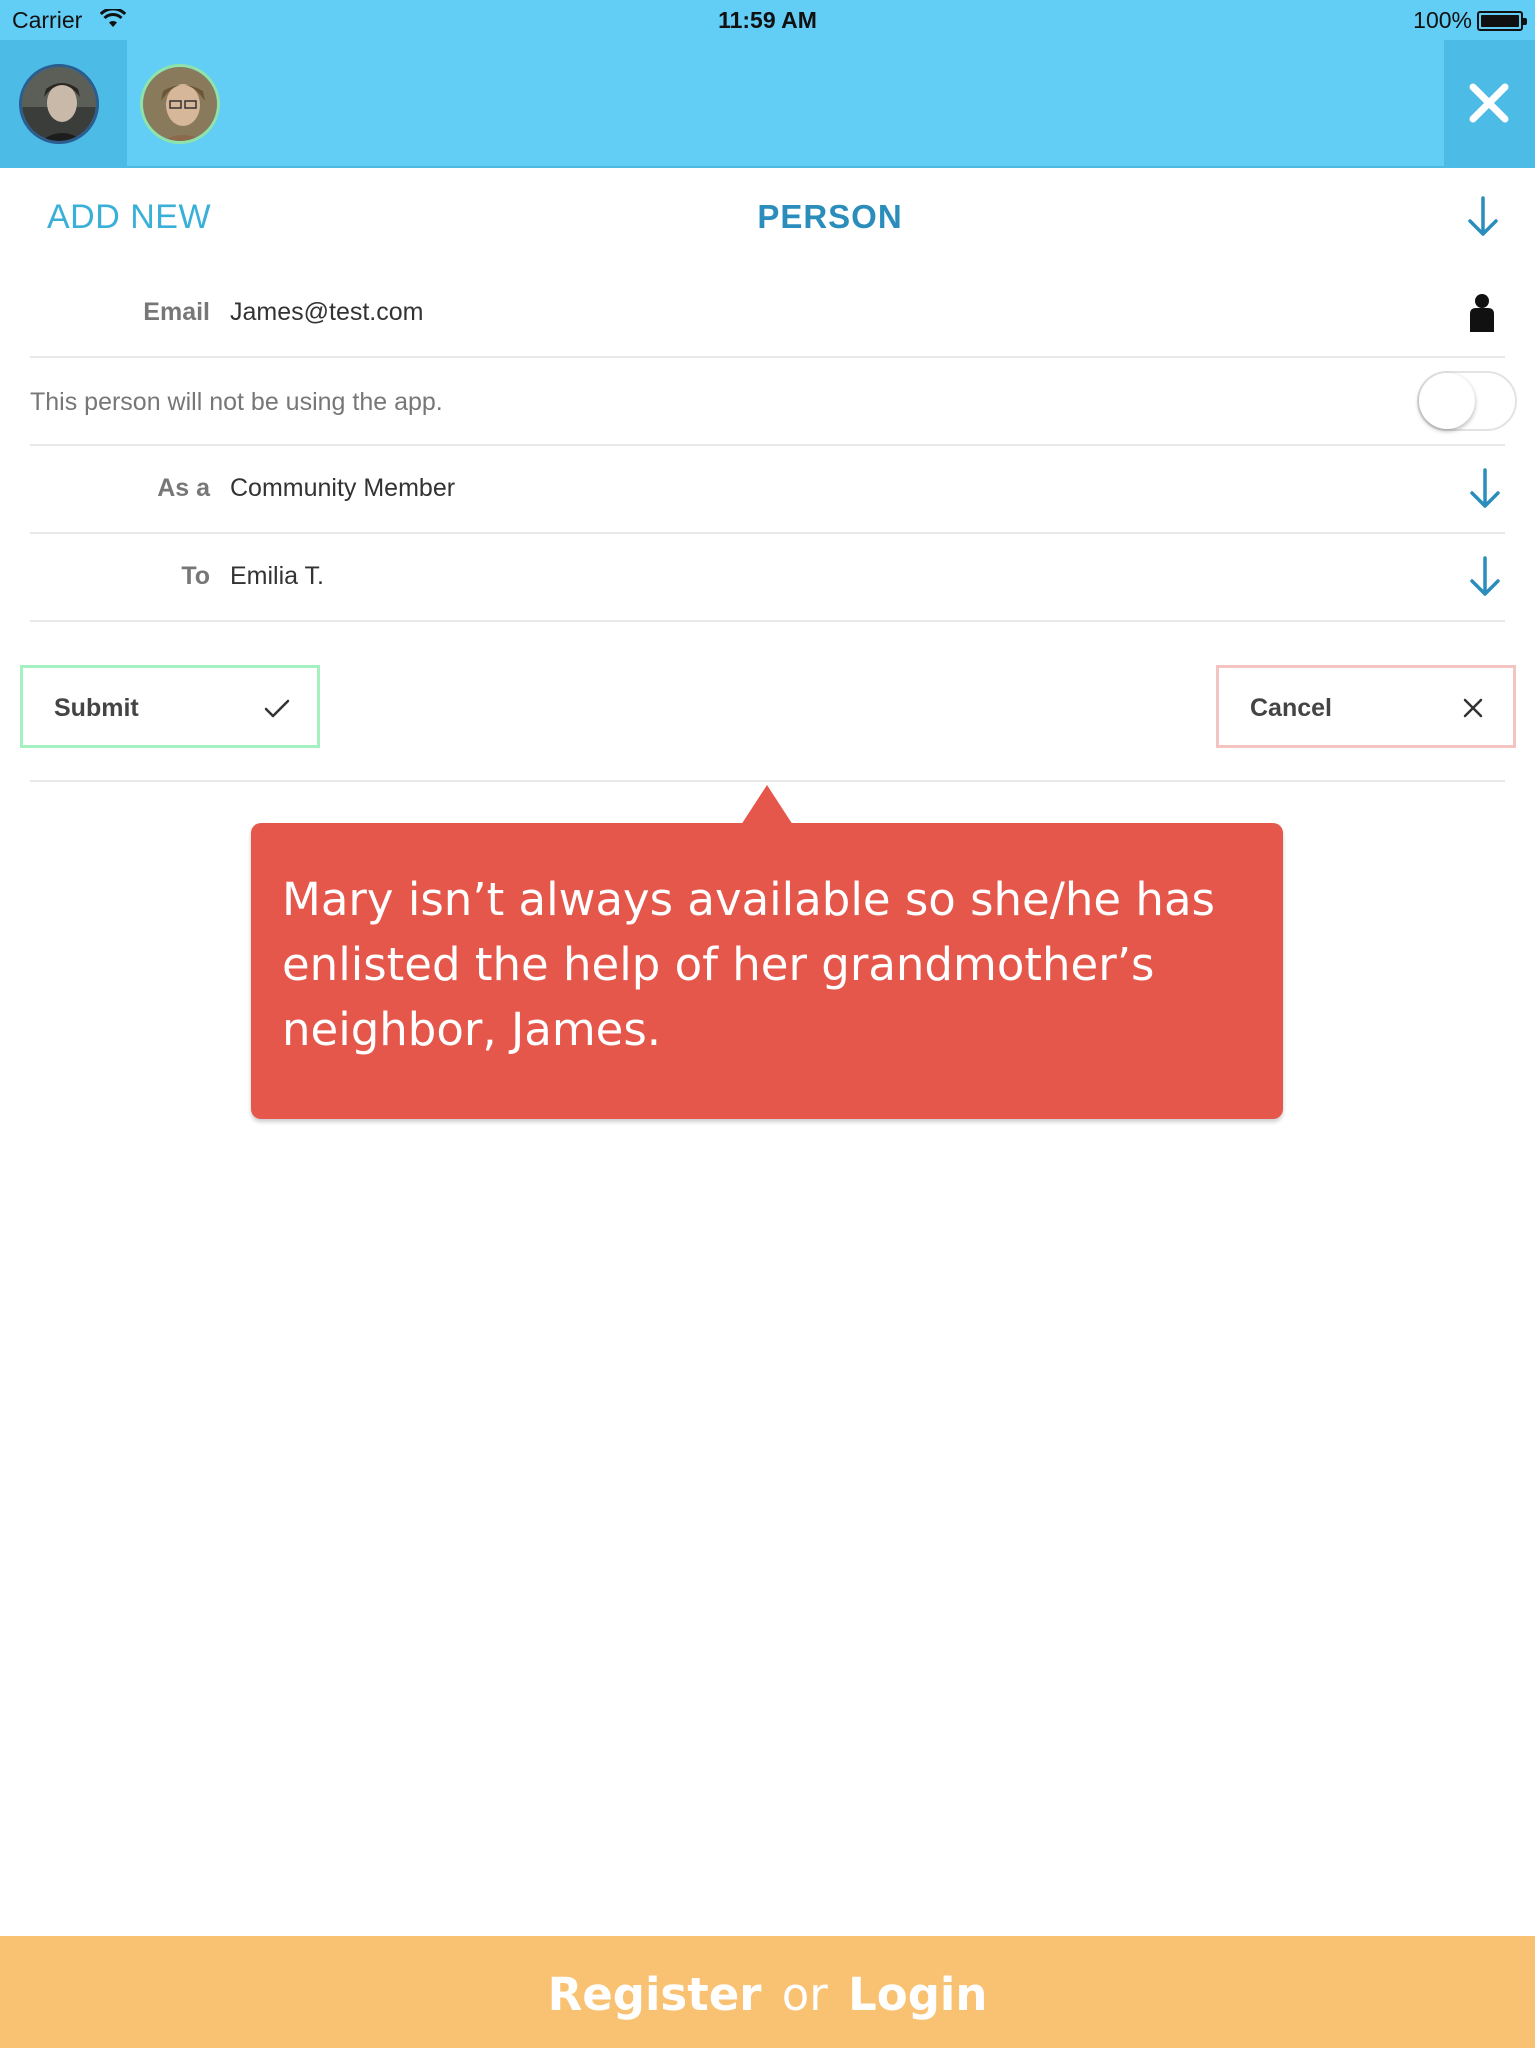 This screenshot has height=2048, width=1535. Describe the element at coordinates (767, 578) in the screenshot. I see `recipient-row: To Emilia T.` at that location.